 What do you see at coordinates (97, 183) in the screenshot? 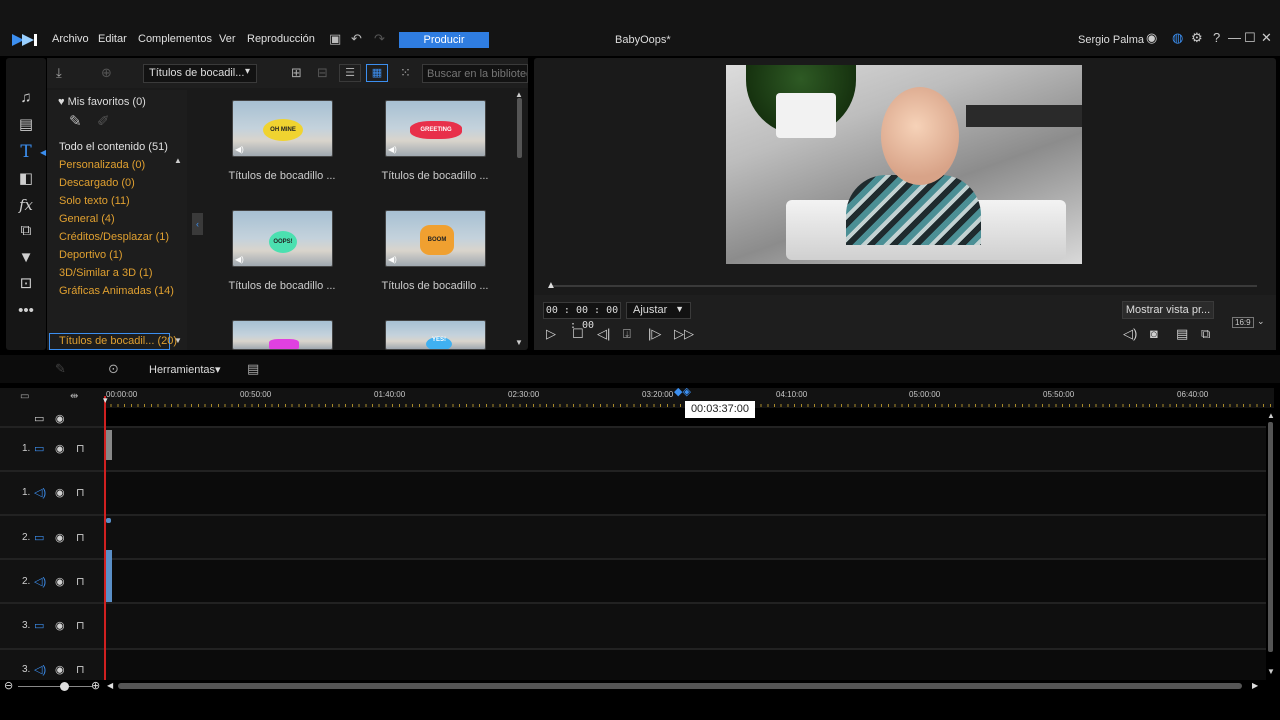
I see `category-downloaded: Descargado (0)` at bounding box center [97, 183].